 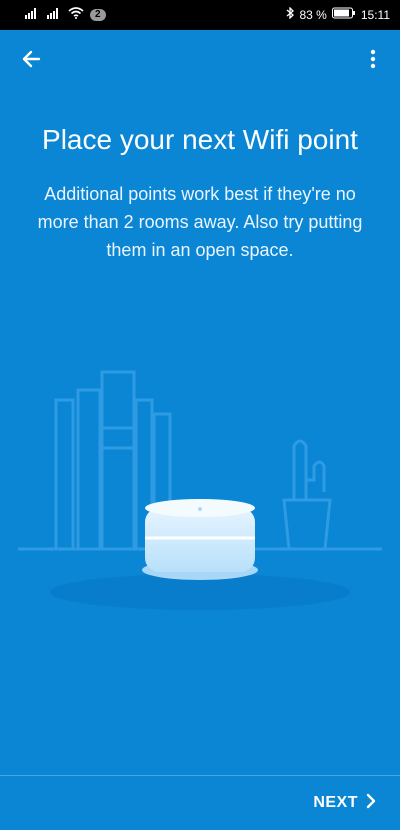 I want to click on more-options-button, so click(x=373, y=61).